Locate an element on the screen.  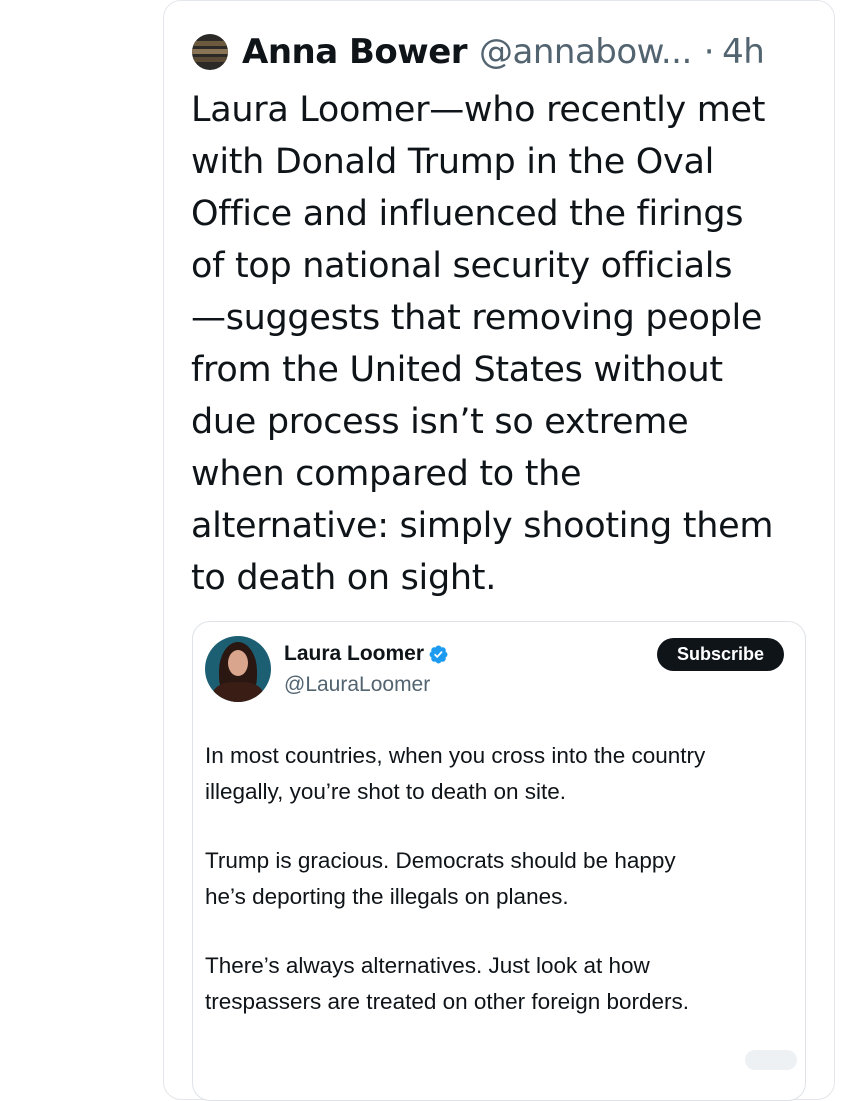
quoted-author-name: Laura Loomer is located at coordinates (354, 654).